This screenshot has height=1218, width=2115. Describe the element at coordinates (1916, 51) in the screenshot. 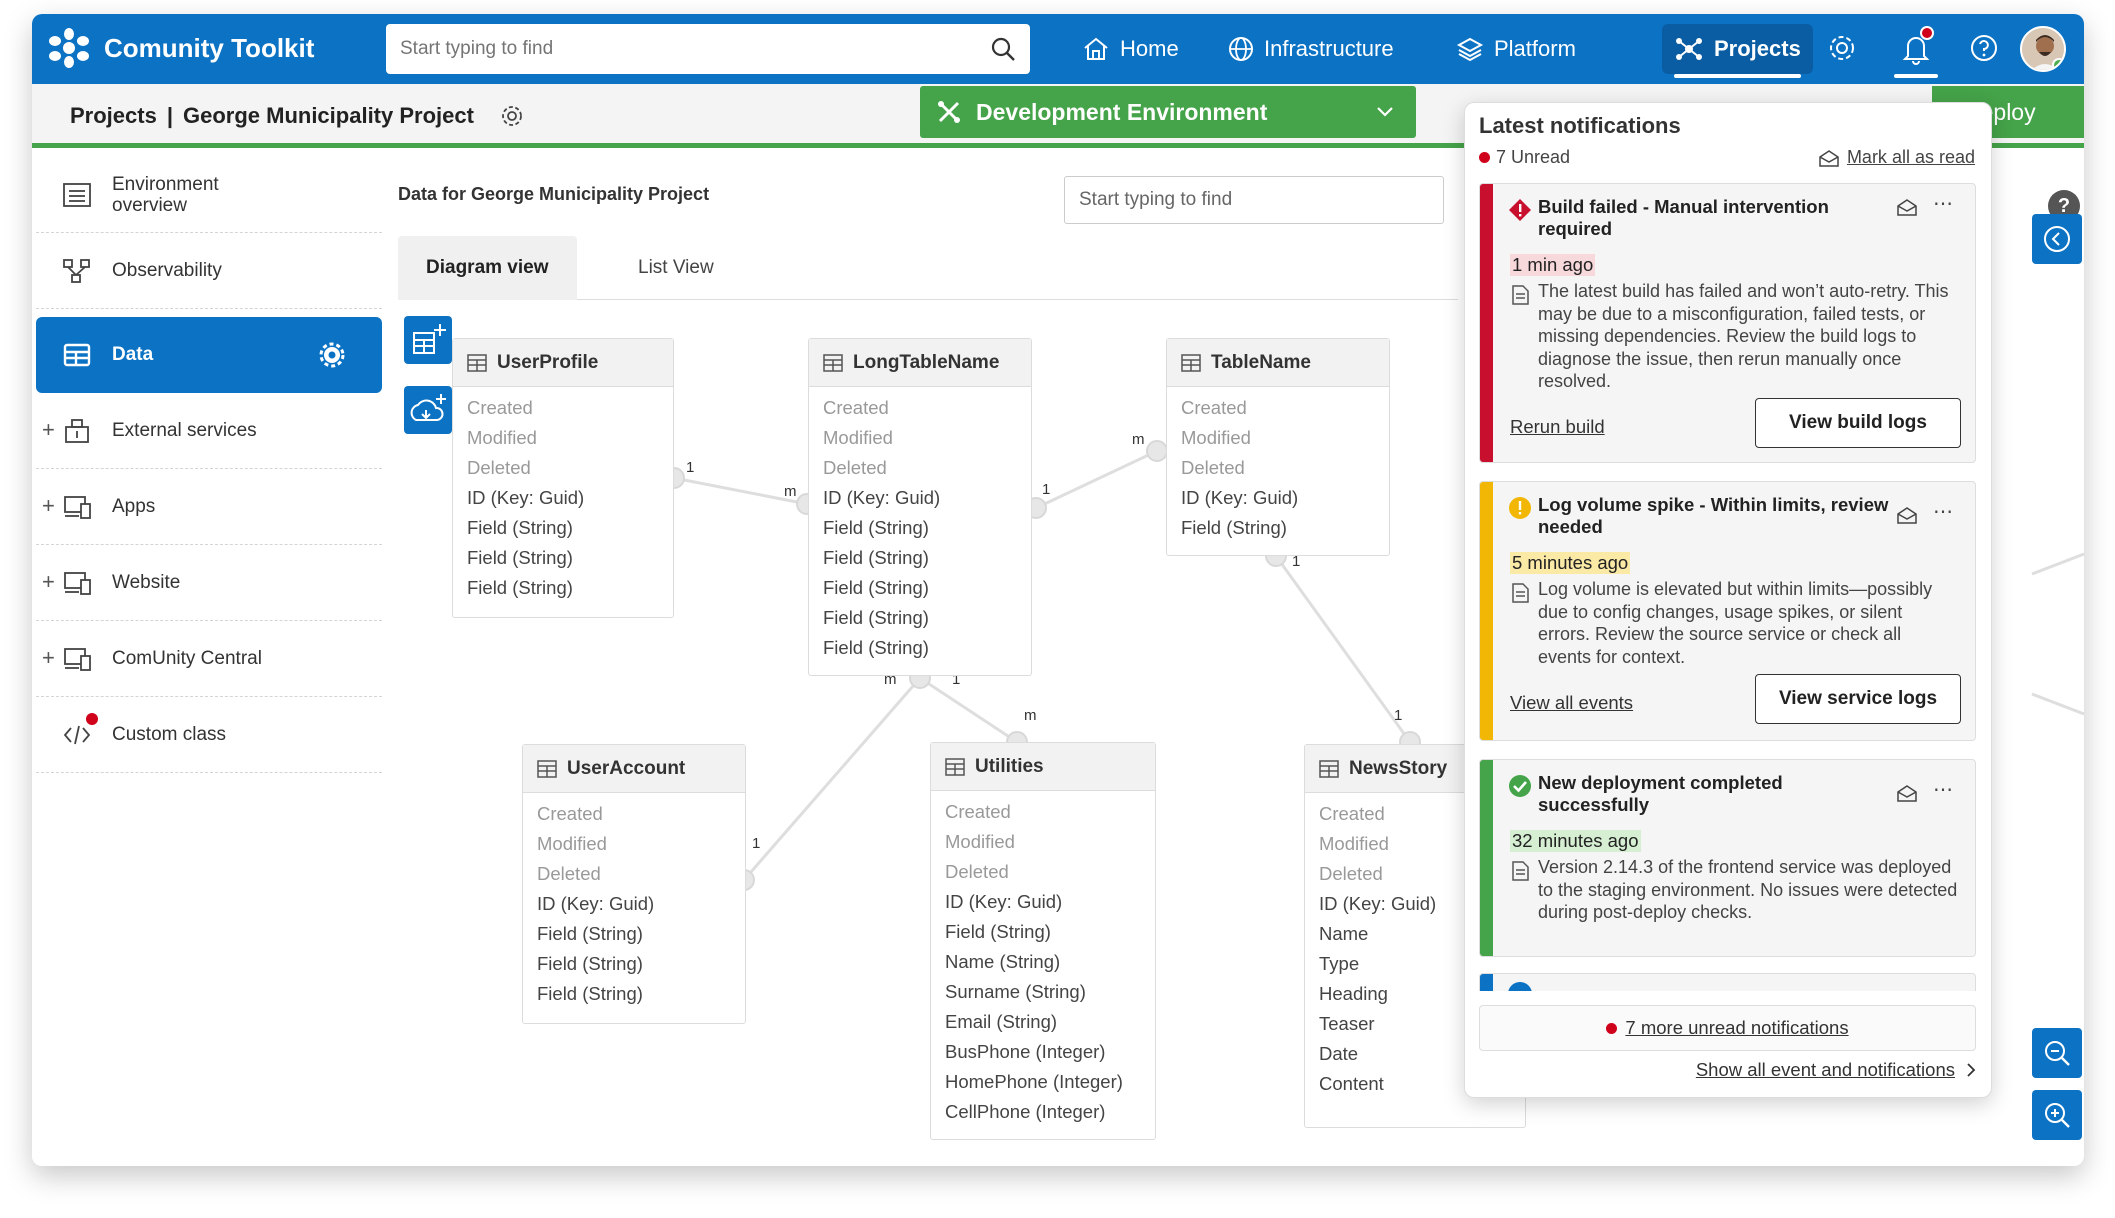

I see `notifications-bell` at that location.